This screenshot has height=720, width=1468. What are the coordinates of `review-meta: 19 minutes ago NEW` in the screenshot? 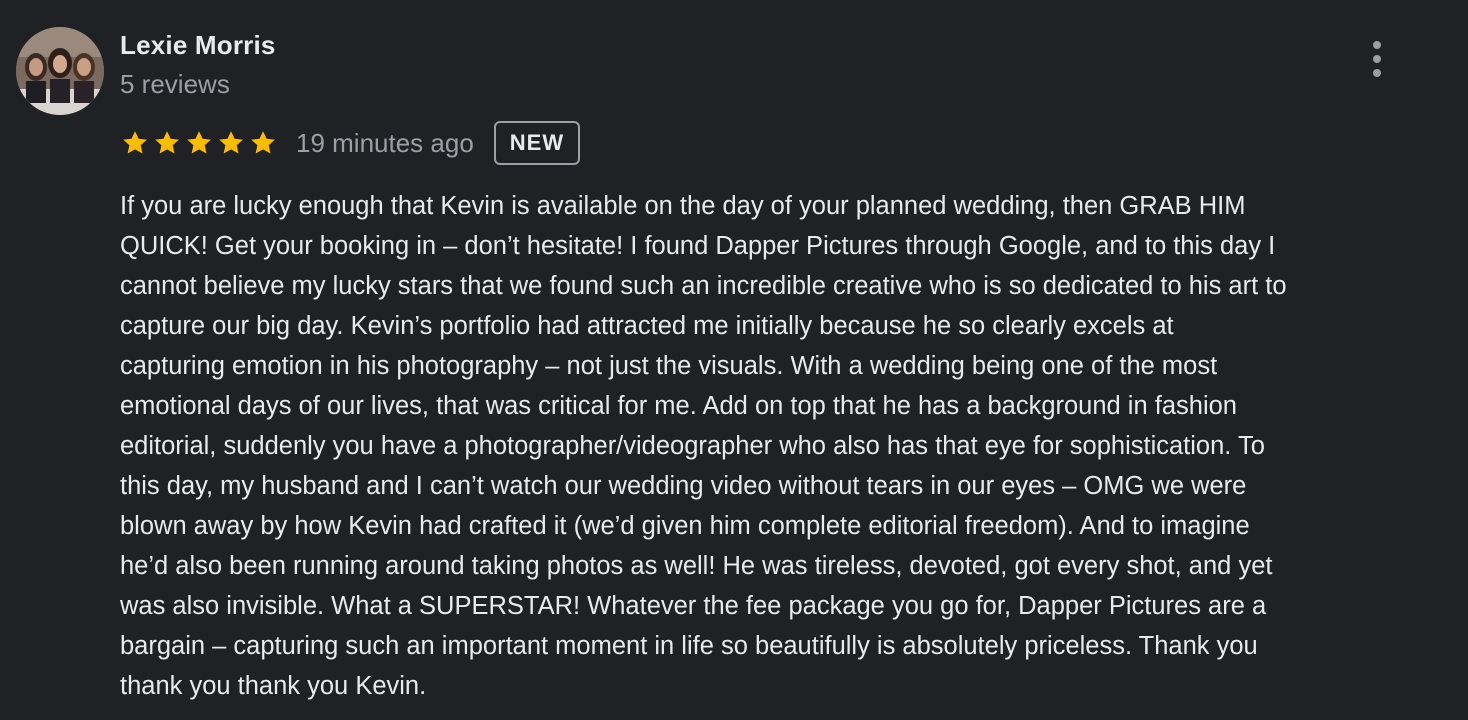 It's located at (350, 143).